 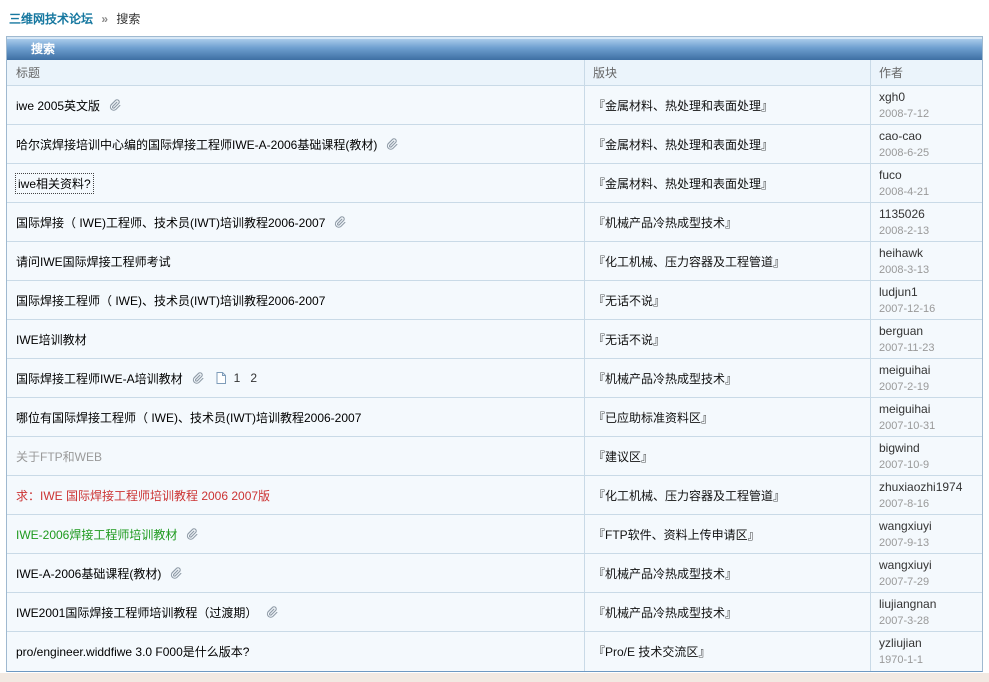 I want to click on title-cell: iwe相关资料?, so click(x=296, y=183).